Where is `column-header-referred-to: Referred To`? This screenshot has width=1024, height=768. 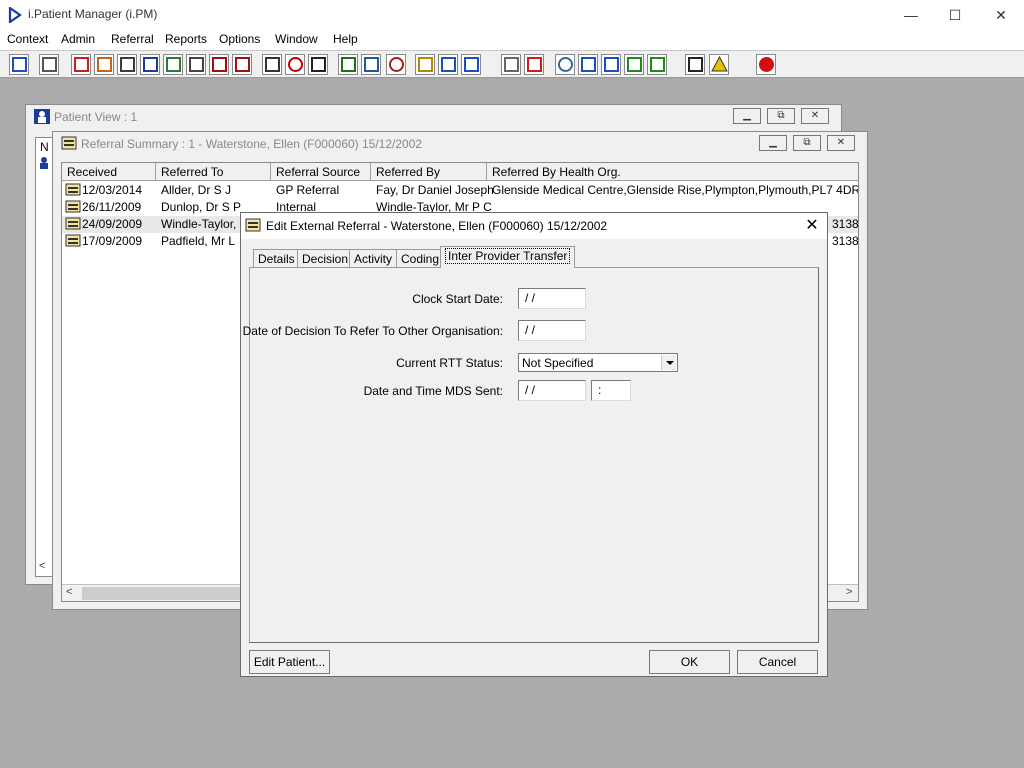 column-header-referred-to: Referred To is located at coordinates (213, 172).